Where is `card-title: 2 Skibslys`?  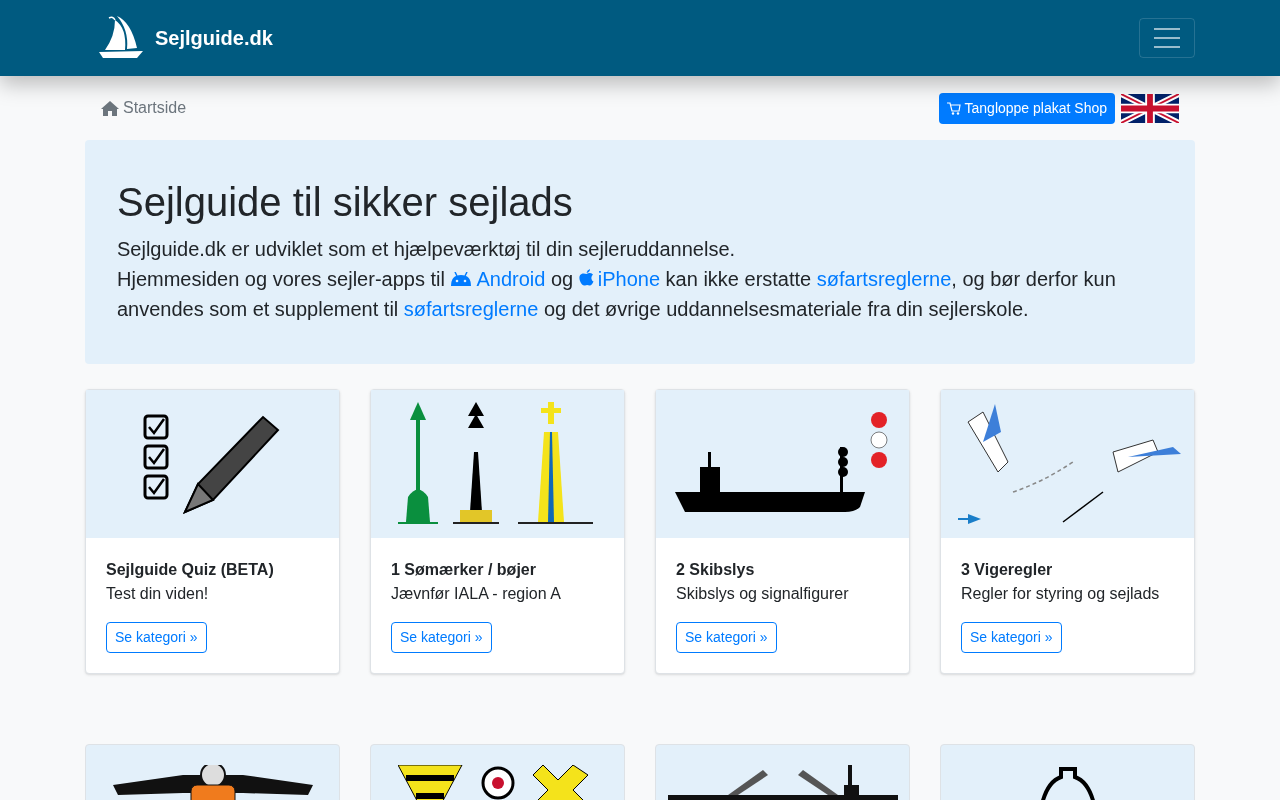
card-title: 2 Skibslys is located at coordinates (716, 570).